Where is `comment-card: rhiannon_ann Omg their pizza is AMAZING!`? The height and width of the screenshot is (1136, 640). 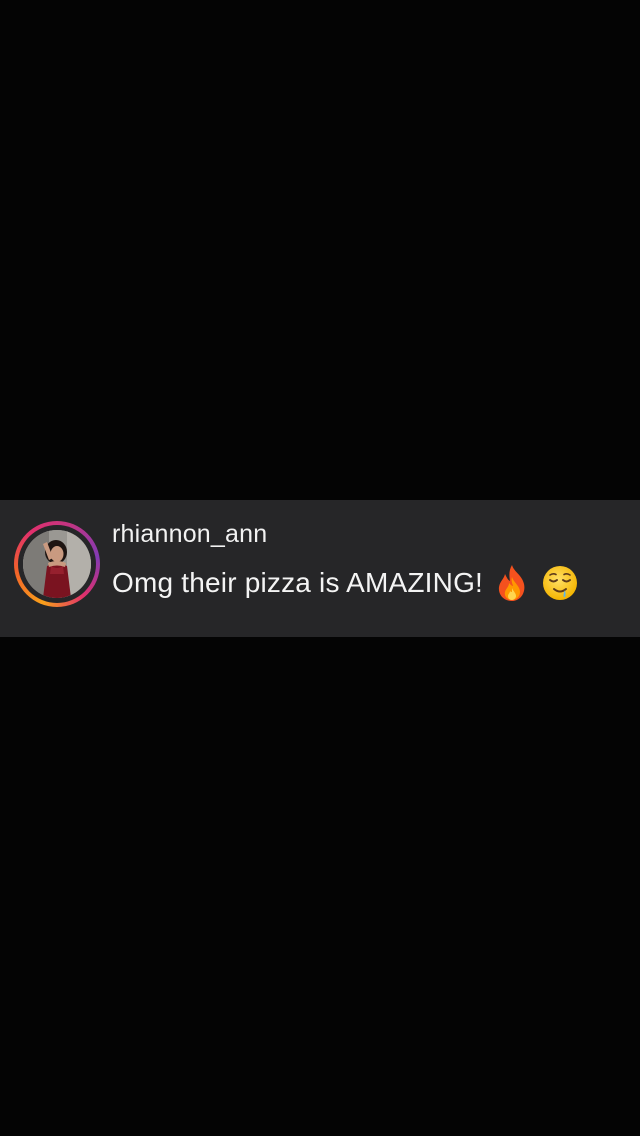
comment-card: rhiannon_ann Omg their pizza is AMAZING! is located at coordinates (320, 568).